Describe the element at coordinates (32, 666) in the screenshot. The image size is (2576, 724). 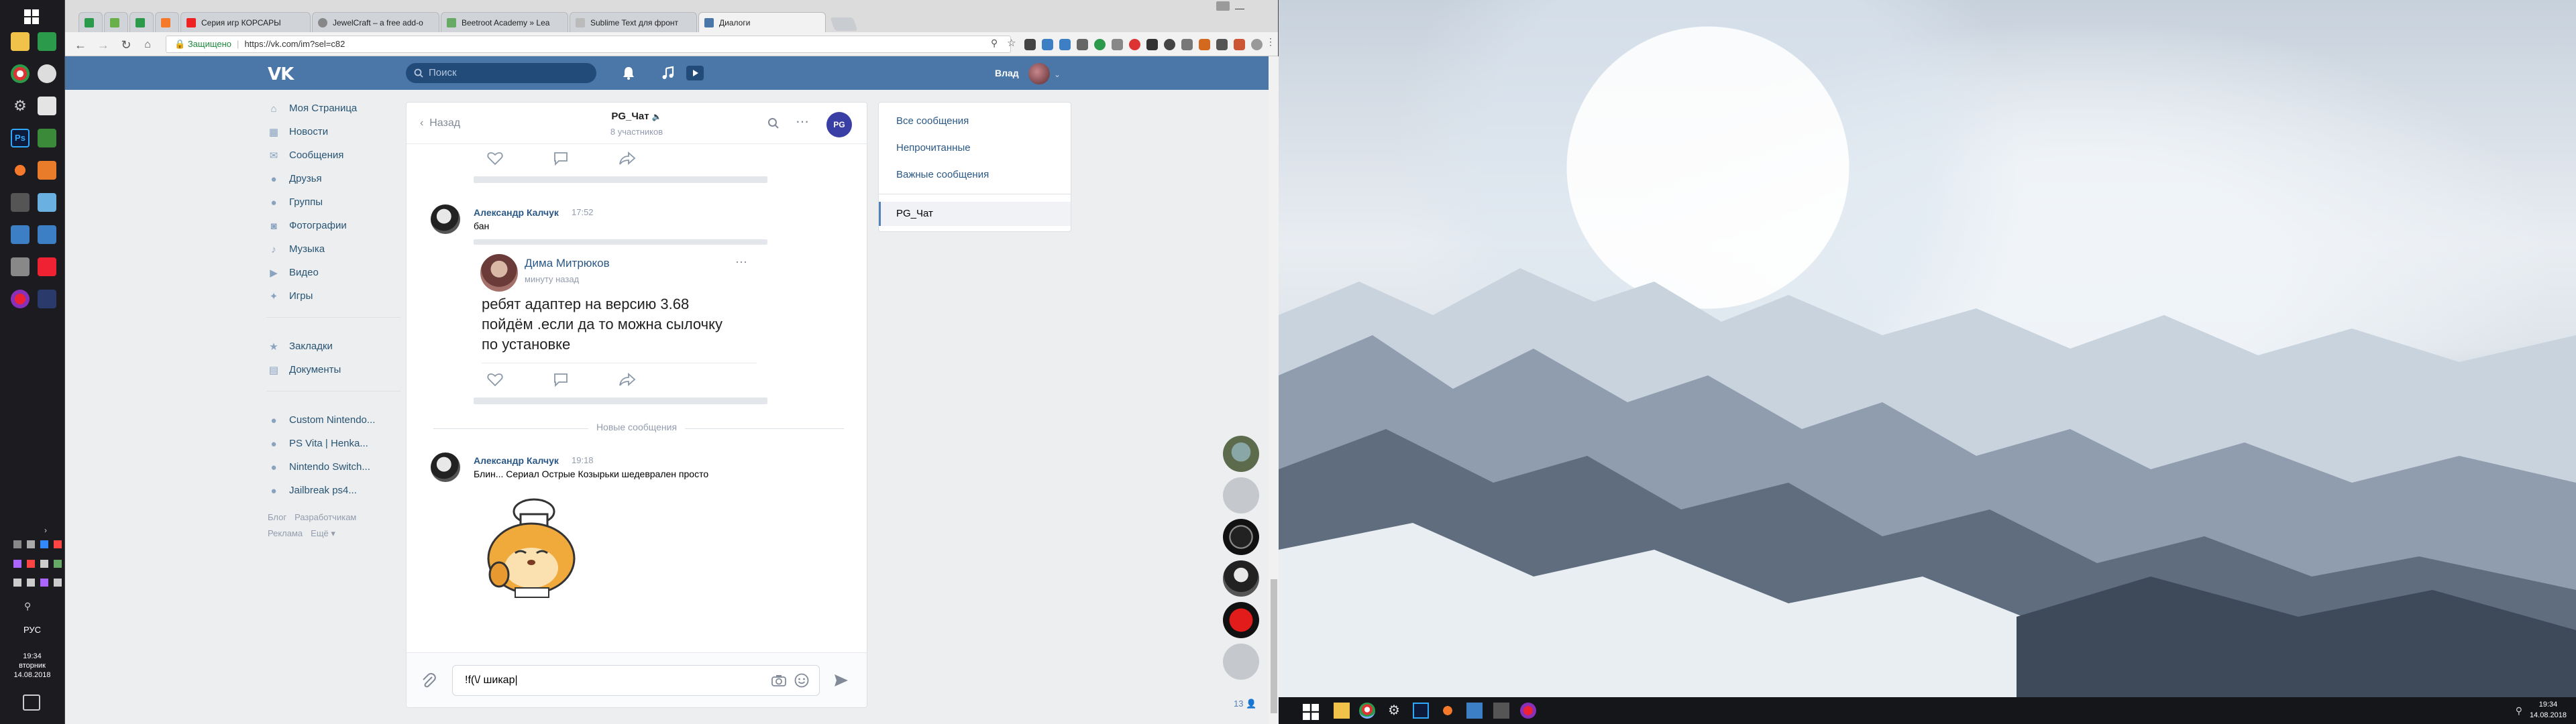
I see `taskbar-clock: 19:34 вторник 14.08.2018` at that location.